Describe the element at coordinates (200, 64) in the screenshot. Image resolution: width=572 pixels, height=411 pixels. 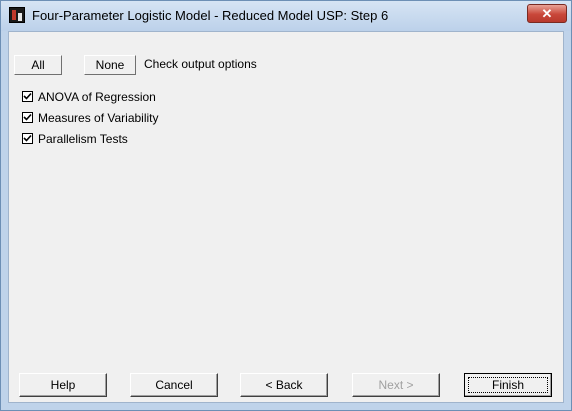
I see `options-hint: Check output options` at that location.